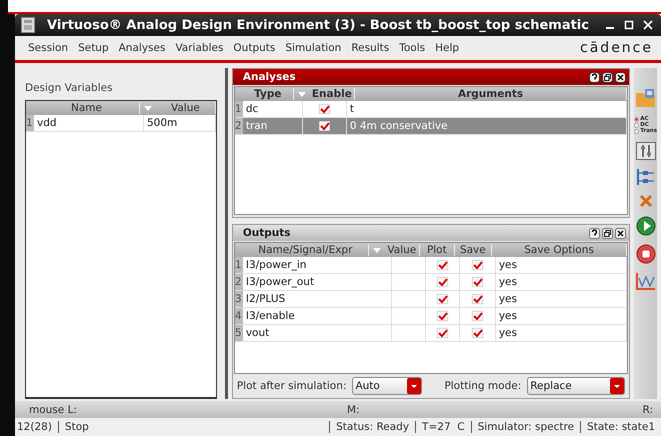  What do you see at coordinates (491, 94) in the screenshot?
I see `column-header: Arguments` at bounding box center [491, 94].